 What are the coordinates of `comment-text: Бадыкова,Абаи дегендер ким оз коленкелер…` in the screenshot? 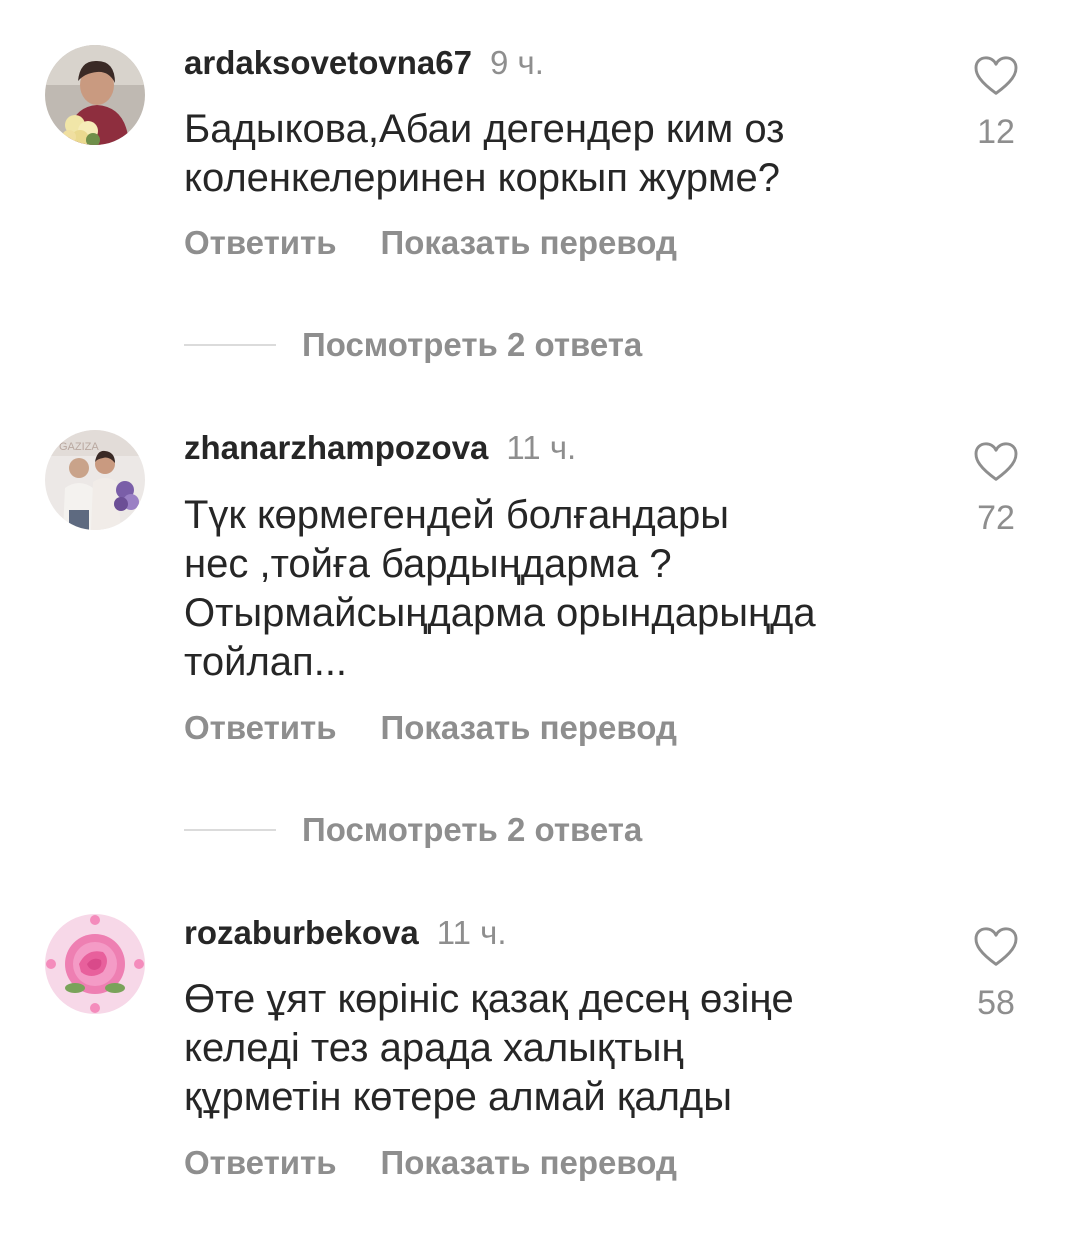 It's located at (484, 153).